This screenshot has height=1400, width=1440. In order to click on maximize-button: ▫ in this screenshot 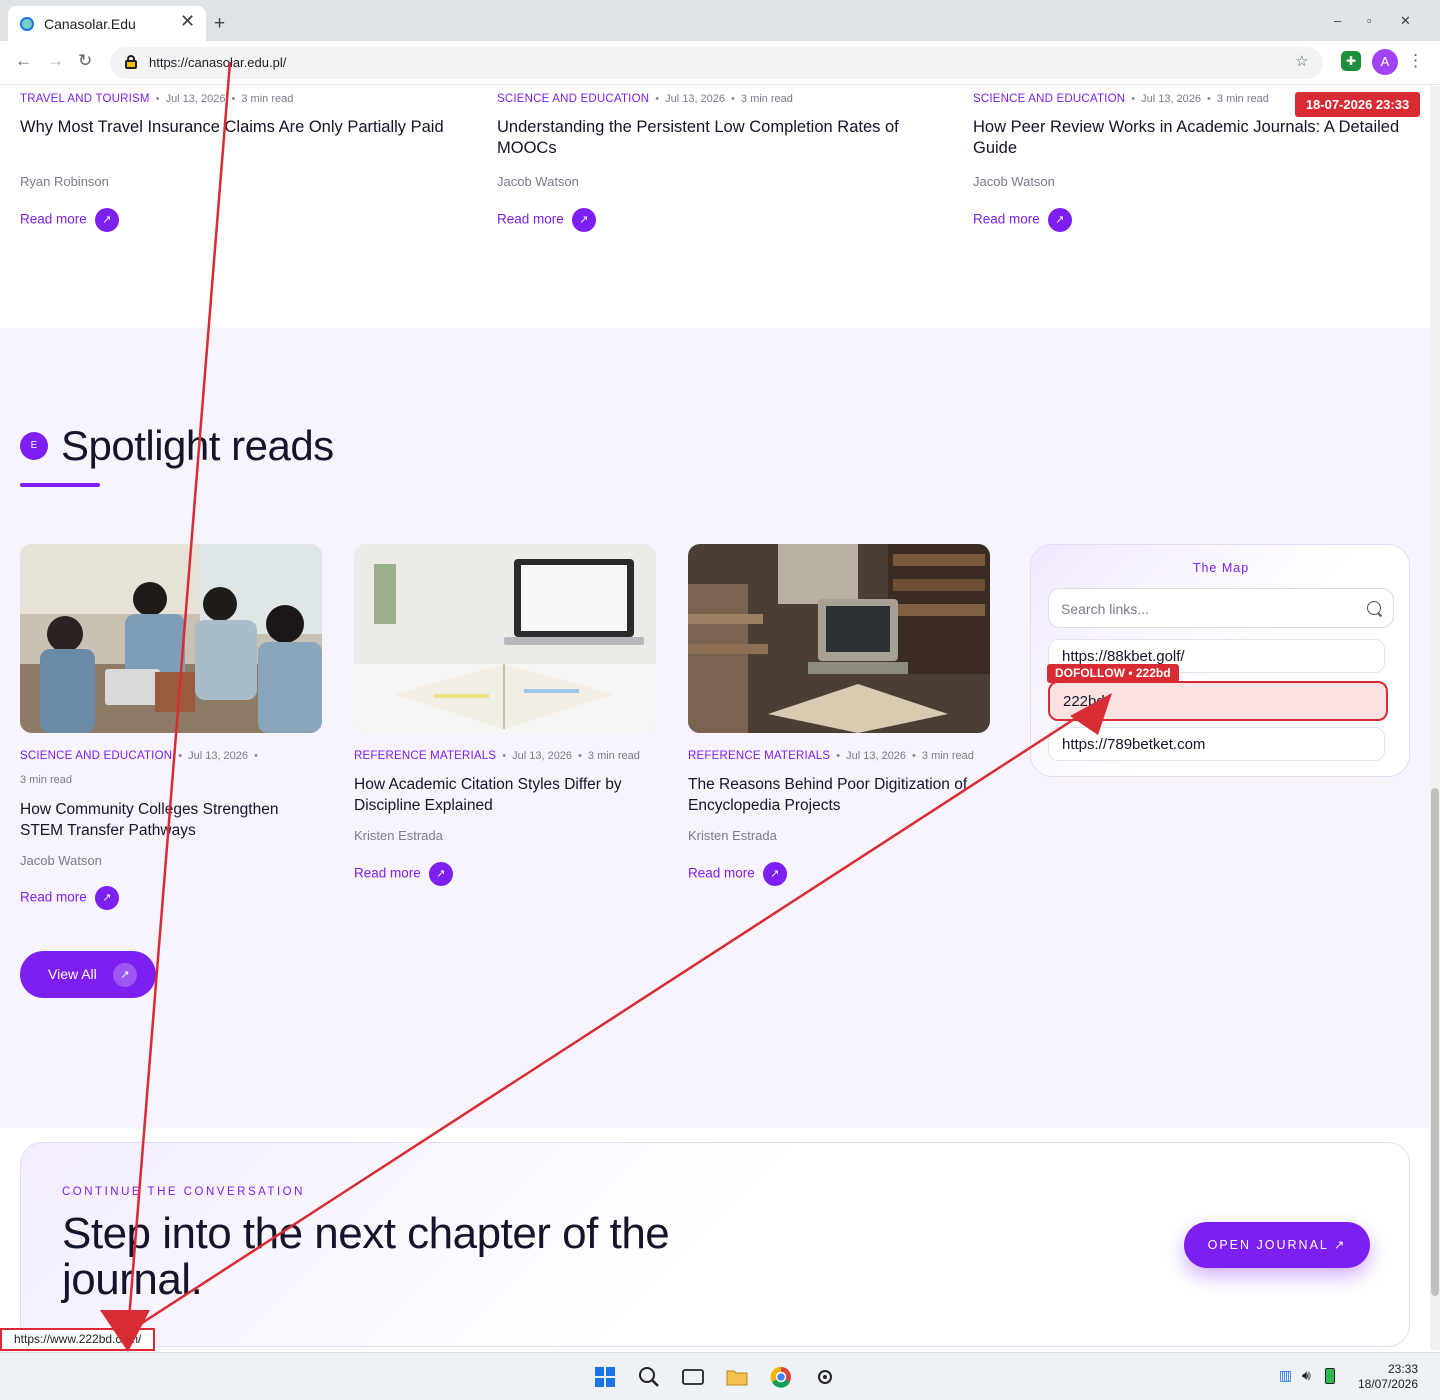, I will do `click(1369, 20)`.